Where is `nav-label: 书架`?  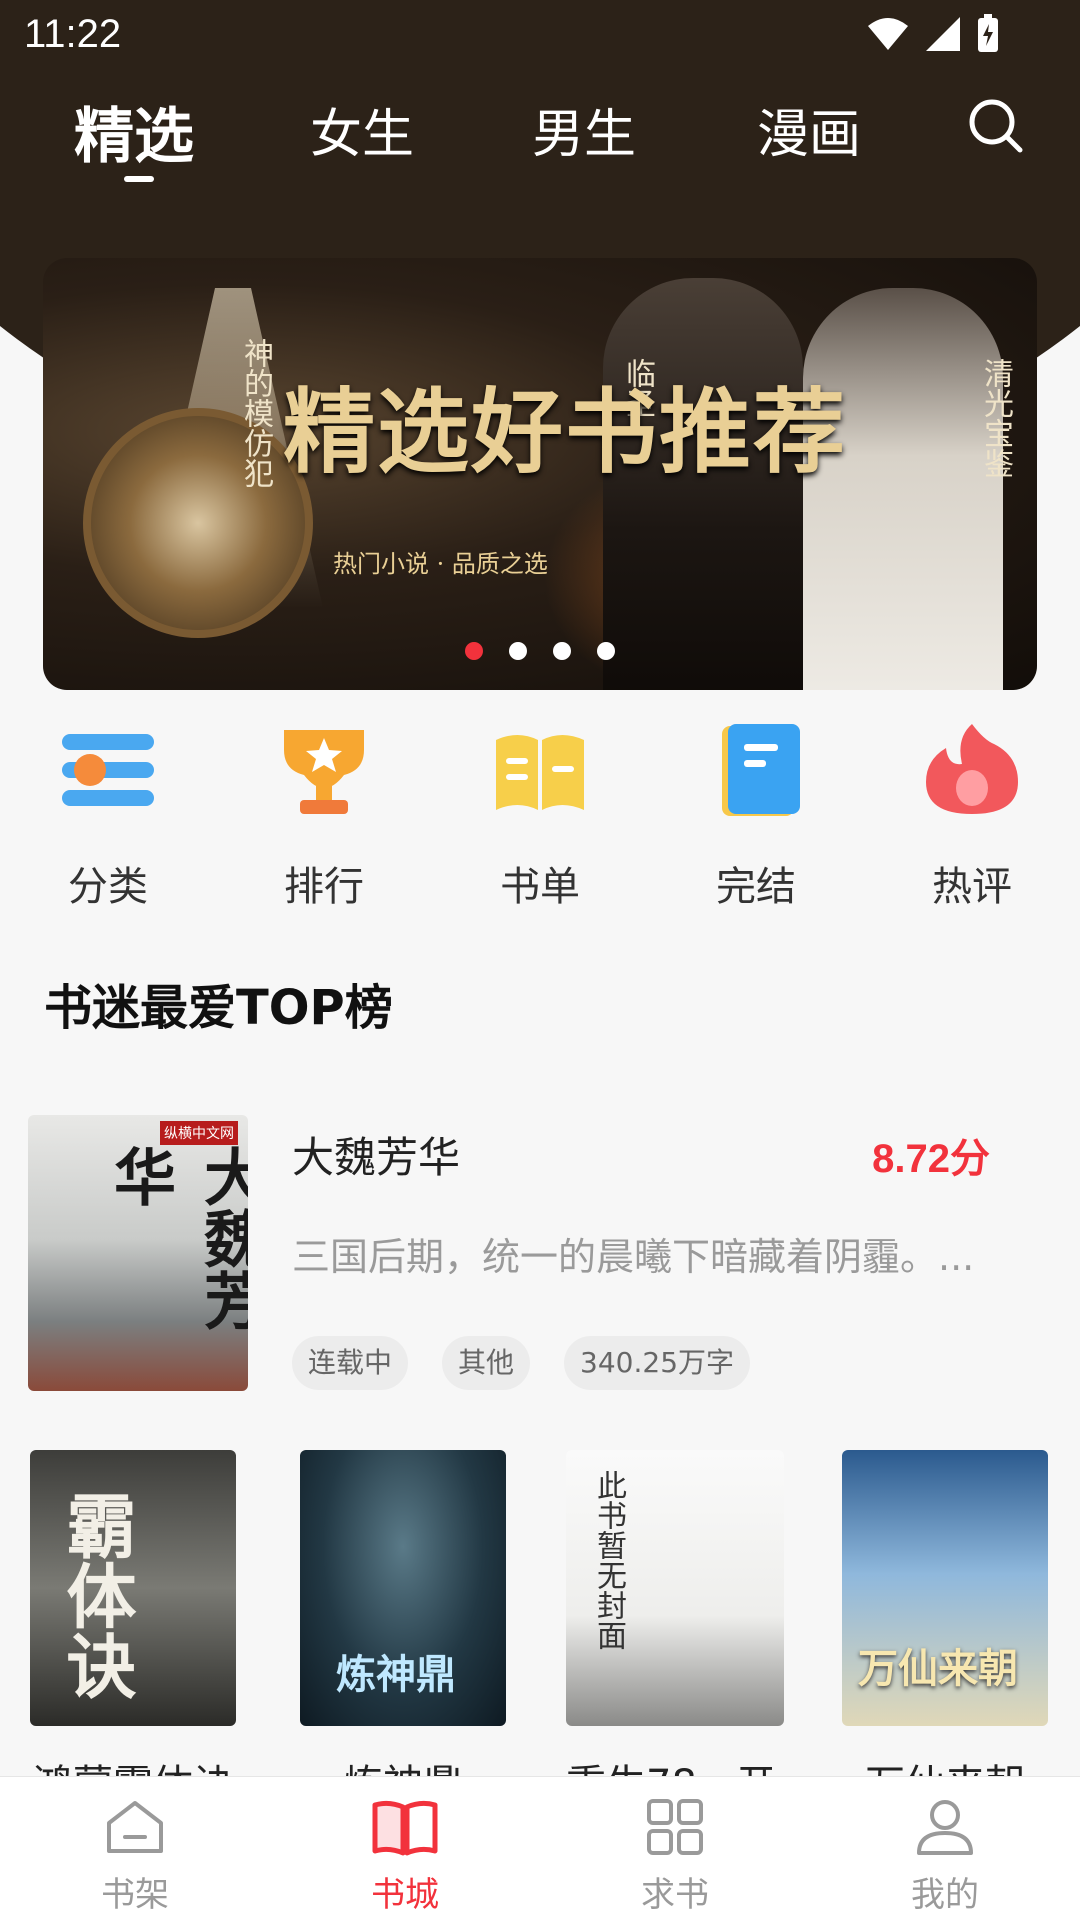
nav-label: 书架 is located at coordinates (135, 1895).